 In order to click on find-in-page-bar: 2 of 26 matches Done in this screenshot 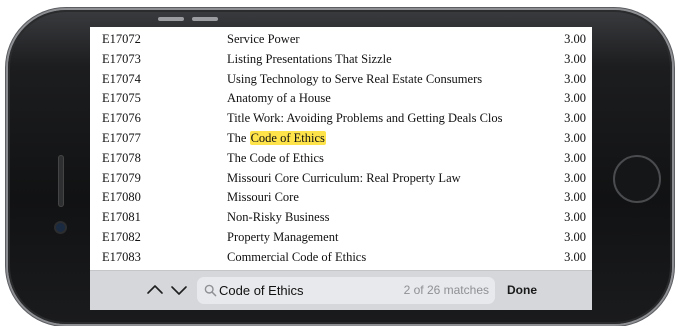, I will do `click(341, 290)`.